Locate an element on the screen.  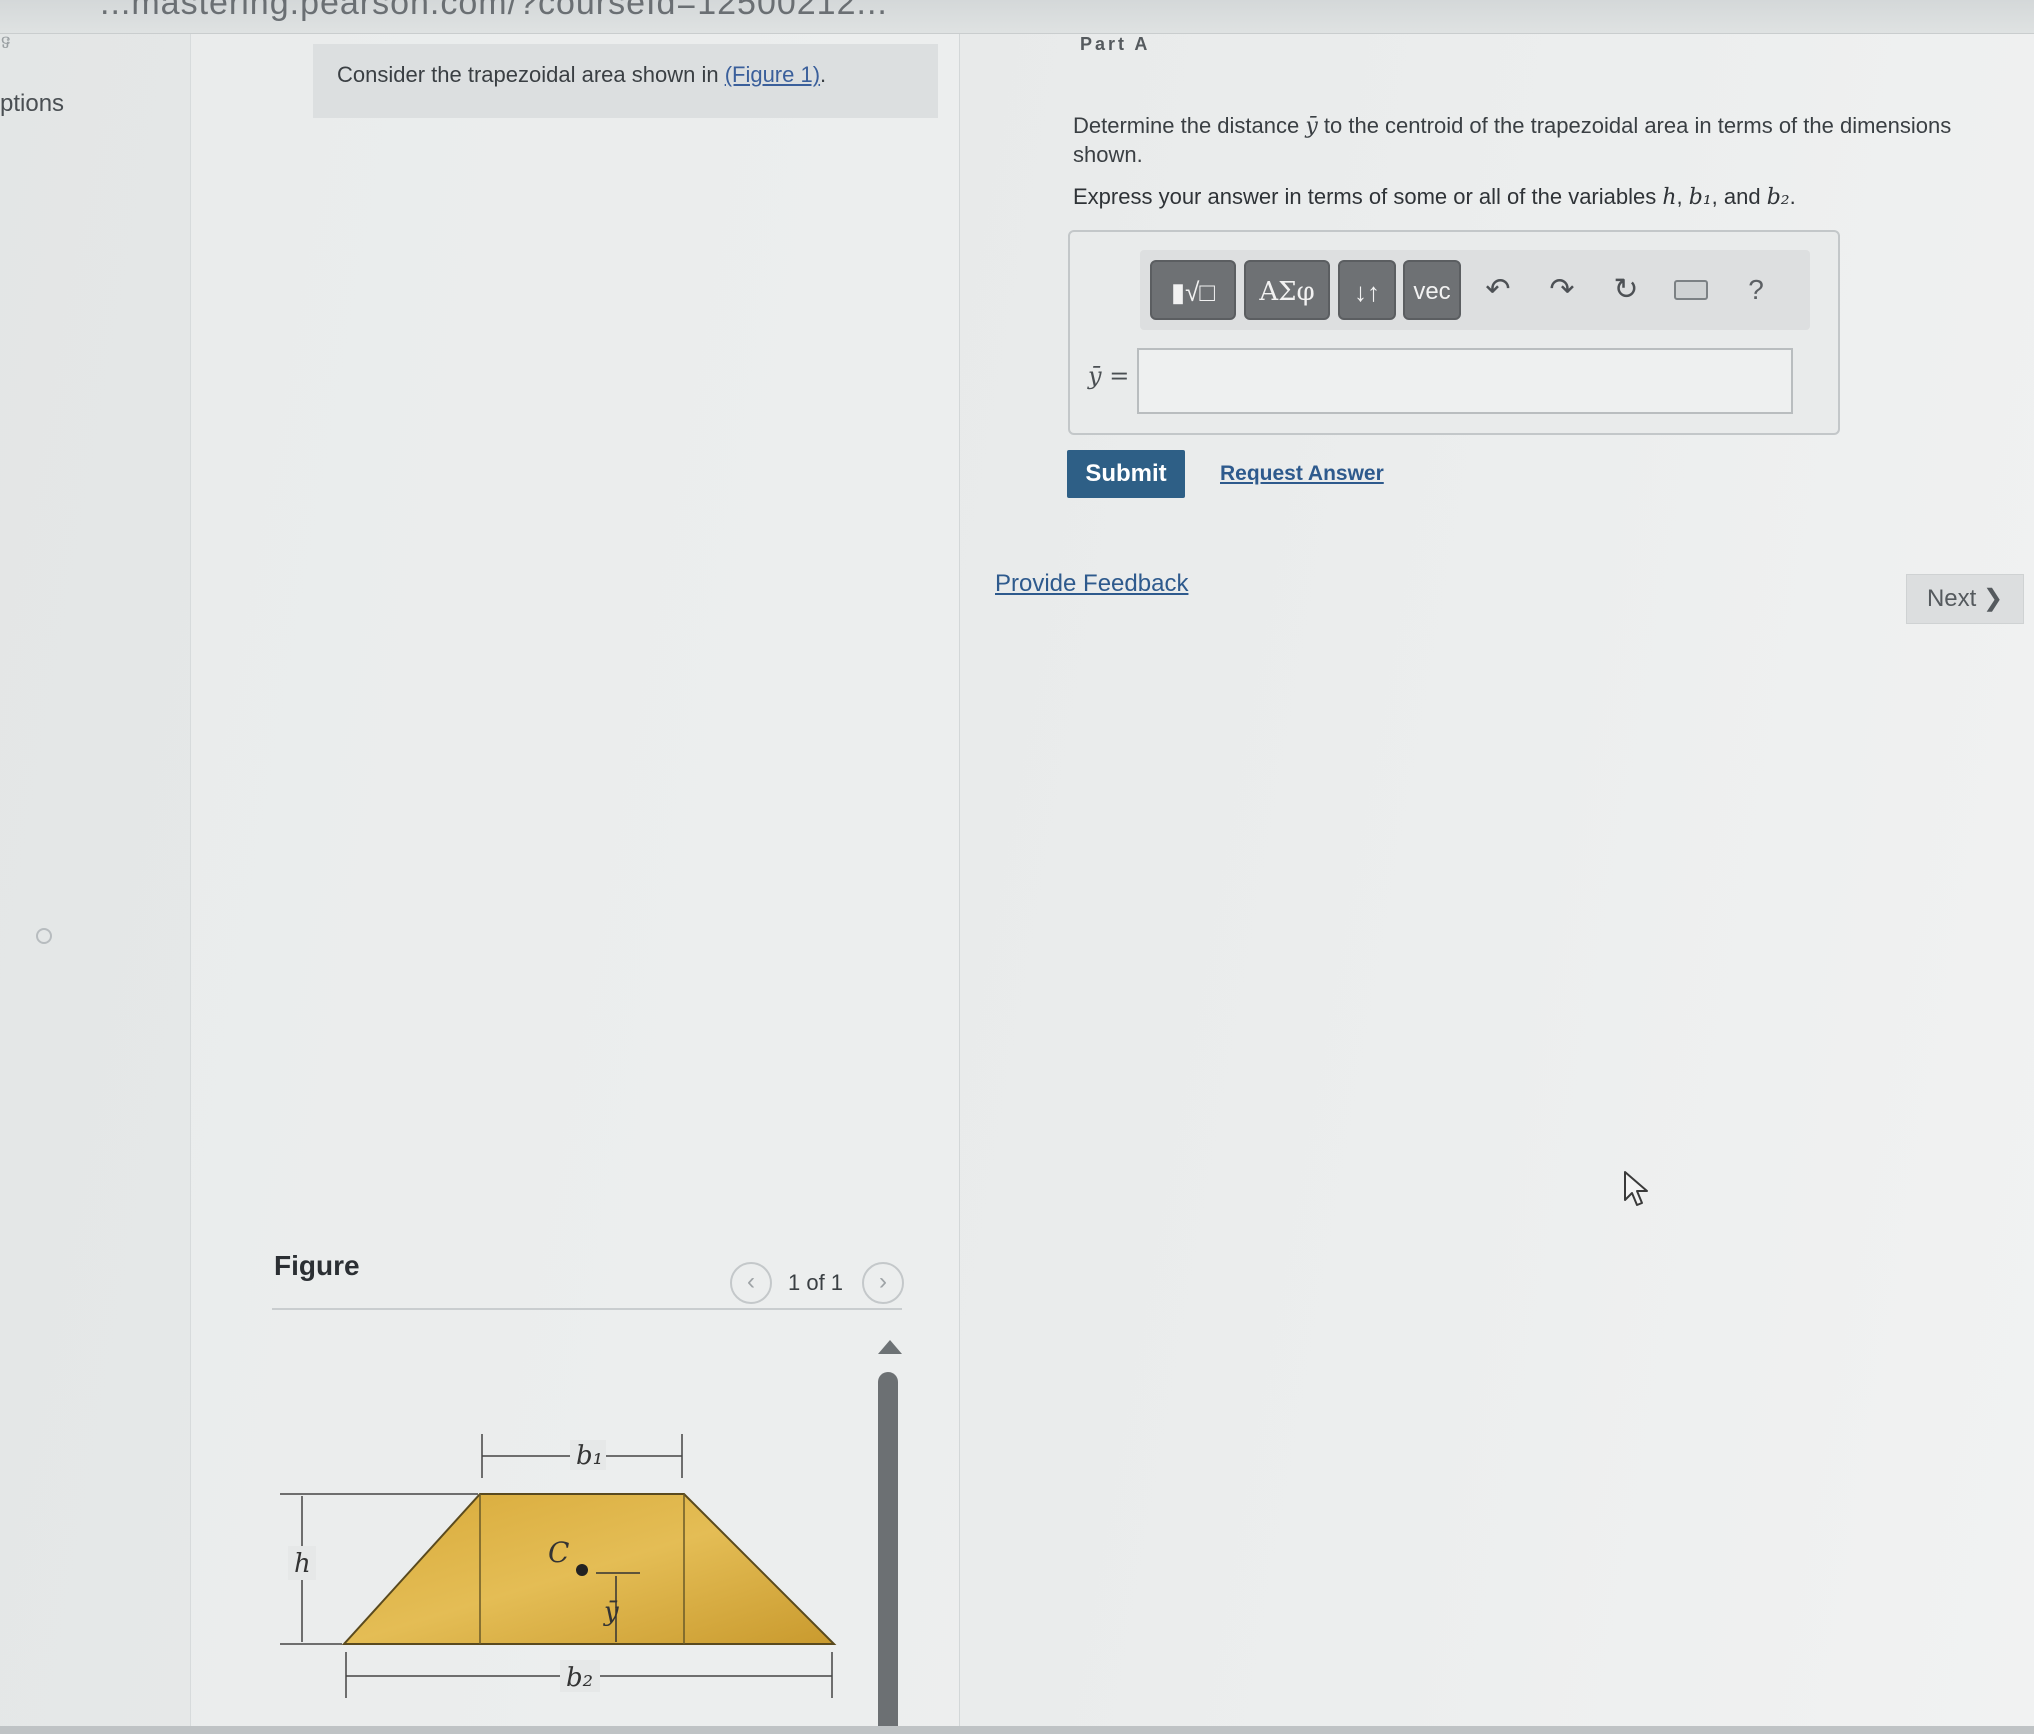
answer-label: ȳ = is located at coordinates (1109, 376).